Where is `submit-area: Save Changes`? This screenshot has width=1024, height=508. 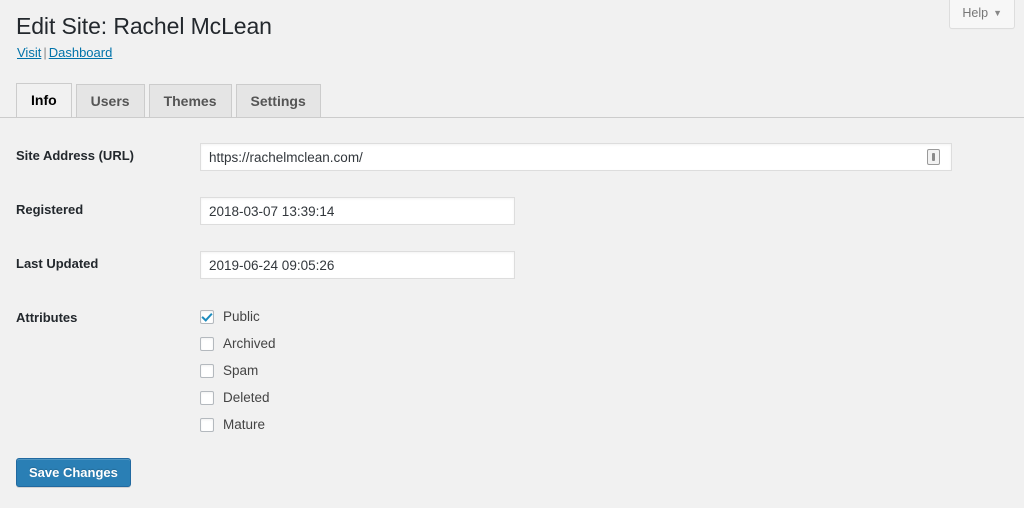 submit-area: Save Changes is located at coordinates (73, 472).